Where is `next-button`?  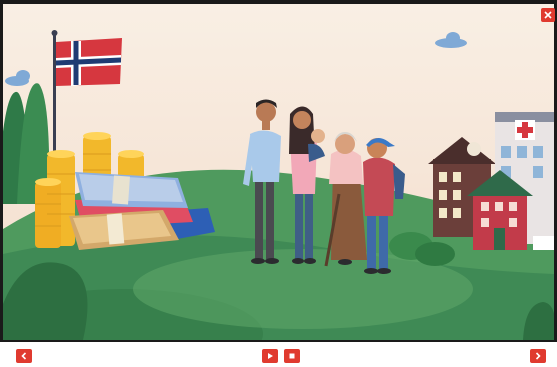 next-button is located at coordinates (538, 356).